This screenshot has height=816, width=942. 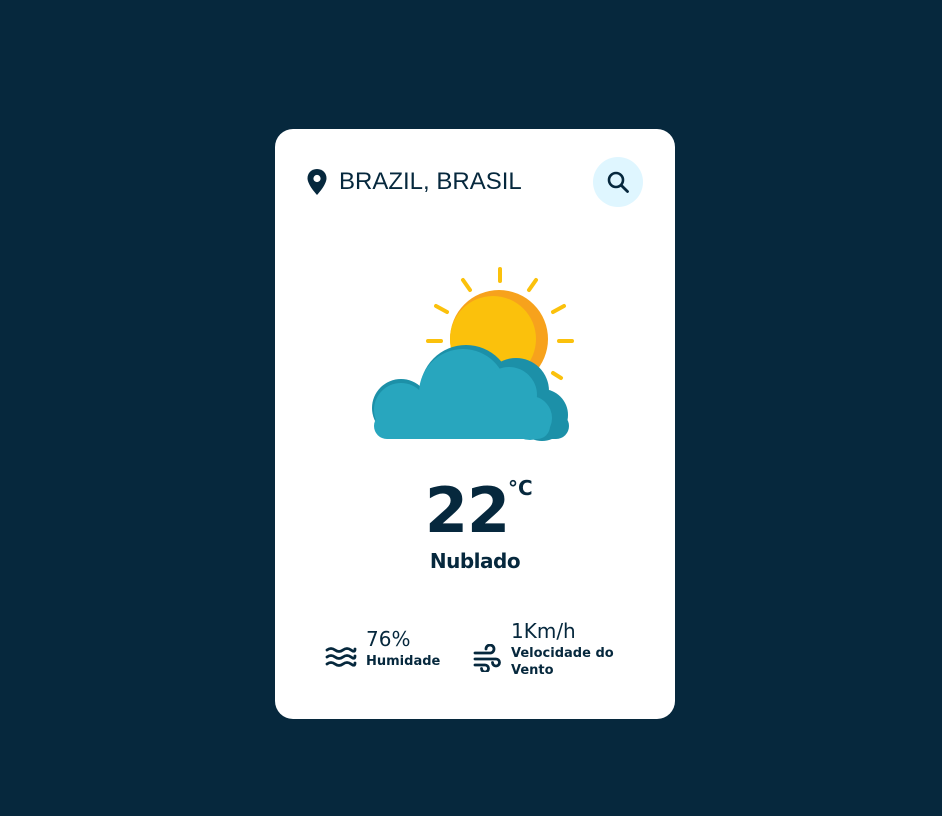 I want to click on temperature: 22 °C, so click(x=475, y=511).